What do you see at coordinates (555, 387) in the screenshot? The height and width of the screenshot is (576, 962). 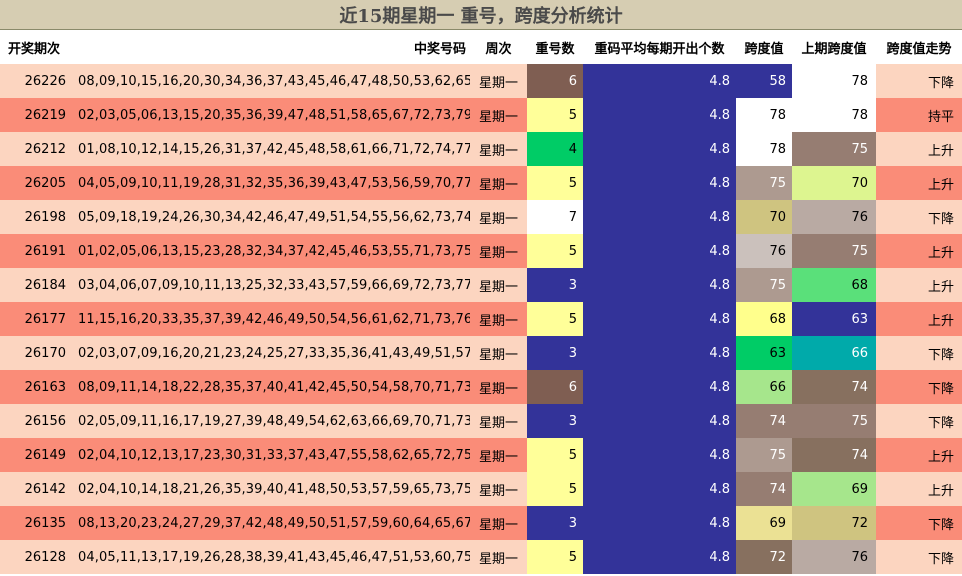 I see `repeat-count-cell: 6` at bounding box center [555, 387].